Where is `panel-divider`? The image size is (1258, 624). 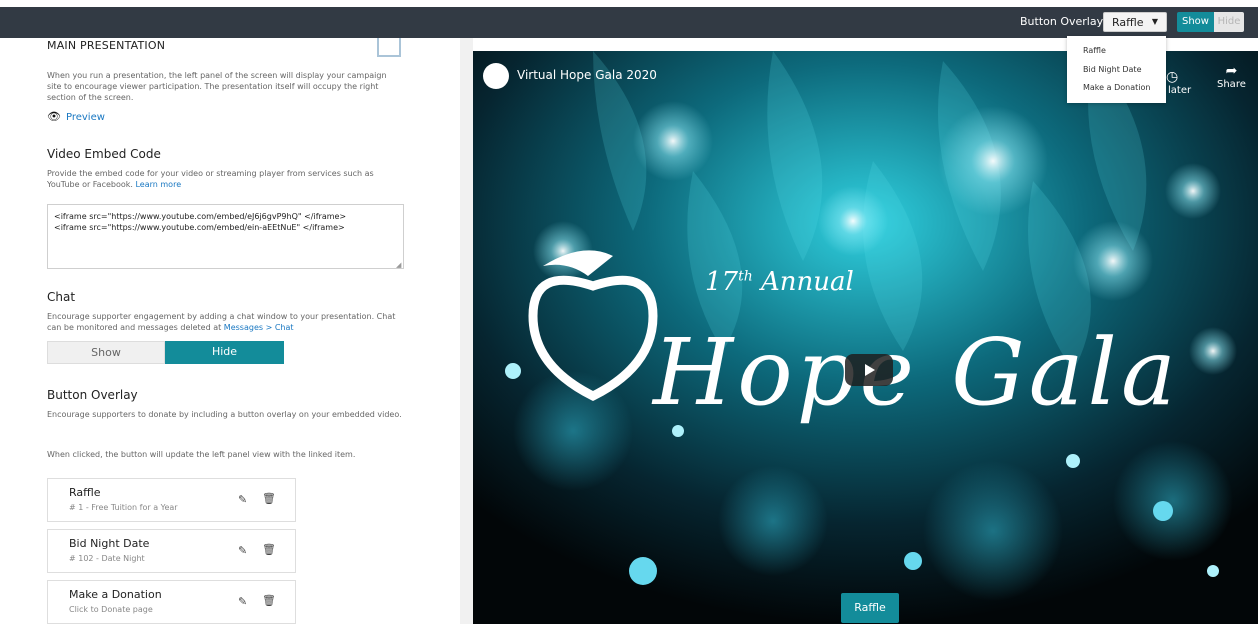 panel-divider is located at coordinates (466, 331).